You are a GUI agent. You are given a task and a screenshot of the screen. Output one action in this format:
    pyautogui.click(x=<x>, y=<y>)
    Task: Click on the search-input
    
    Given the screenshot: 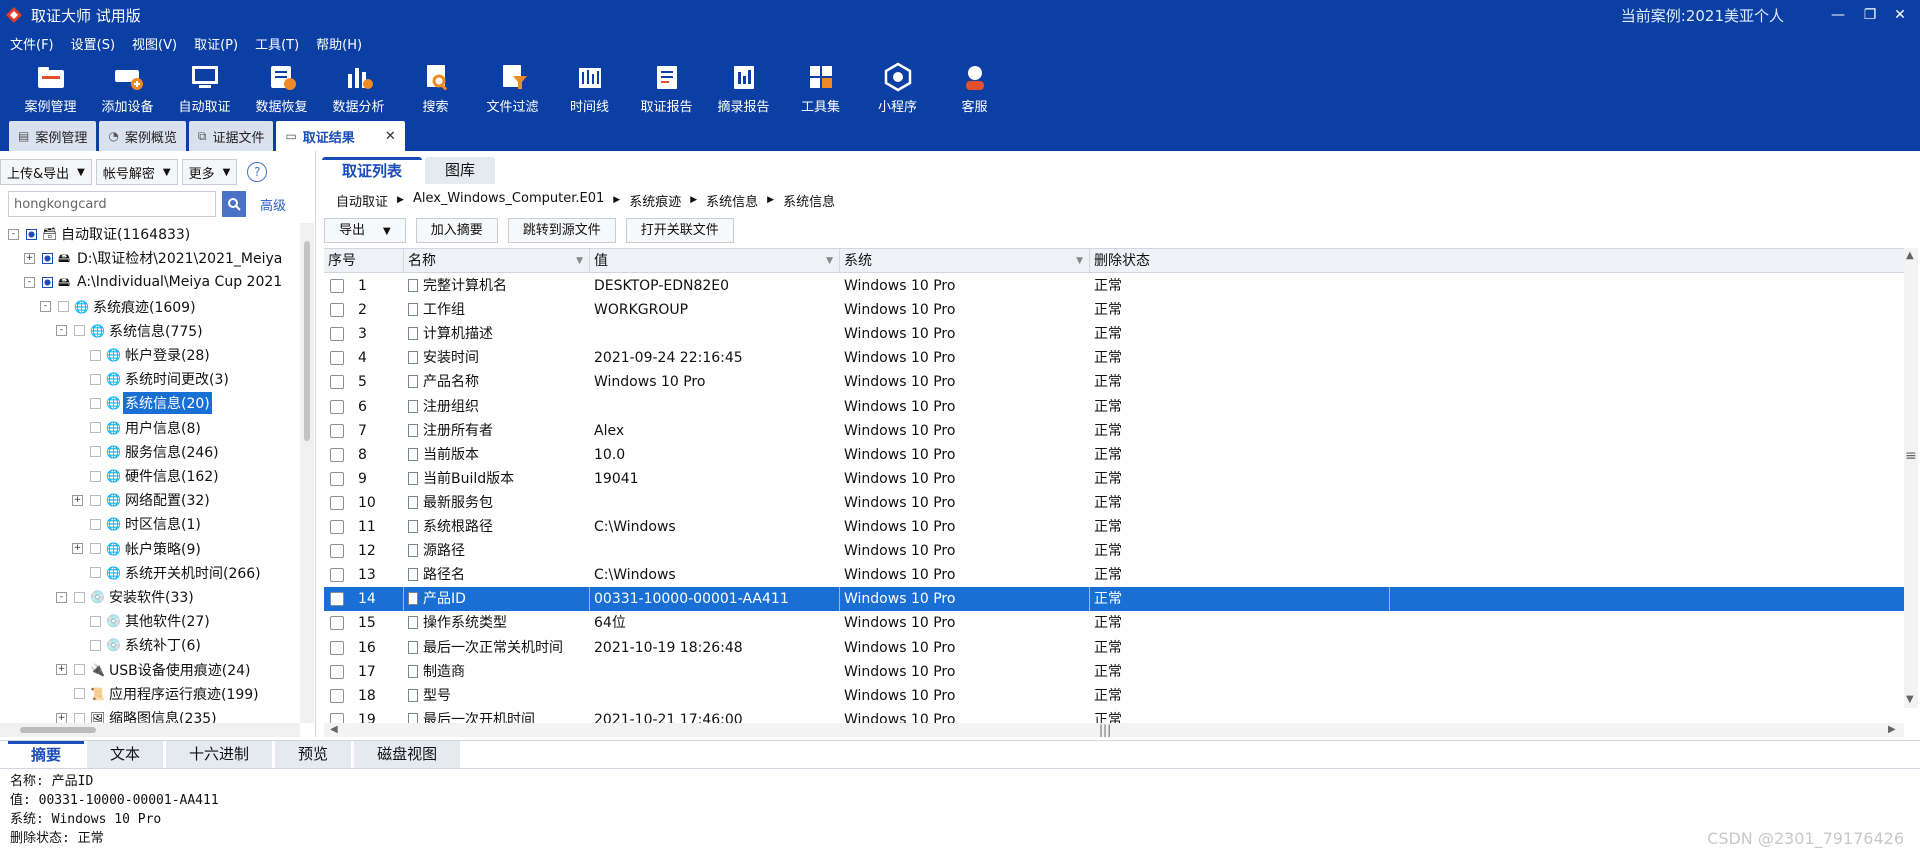 What is the action you would take?
    pyautogui.click(x=112, y=204)
    